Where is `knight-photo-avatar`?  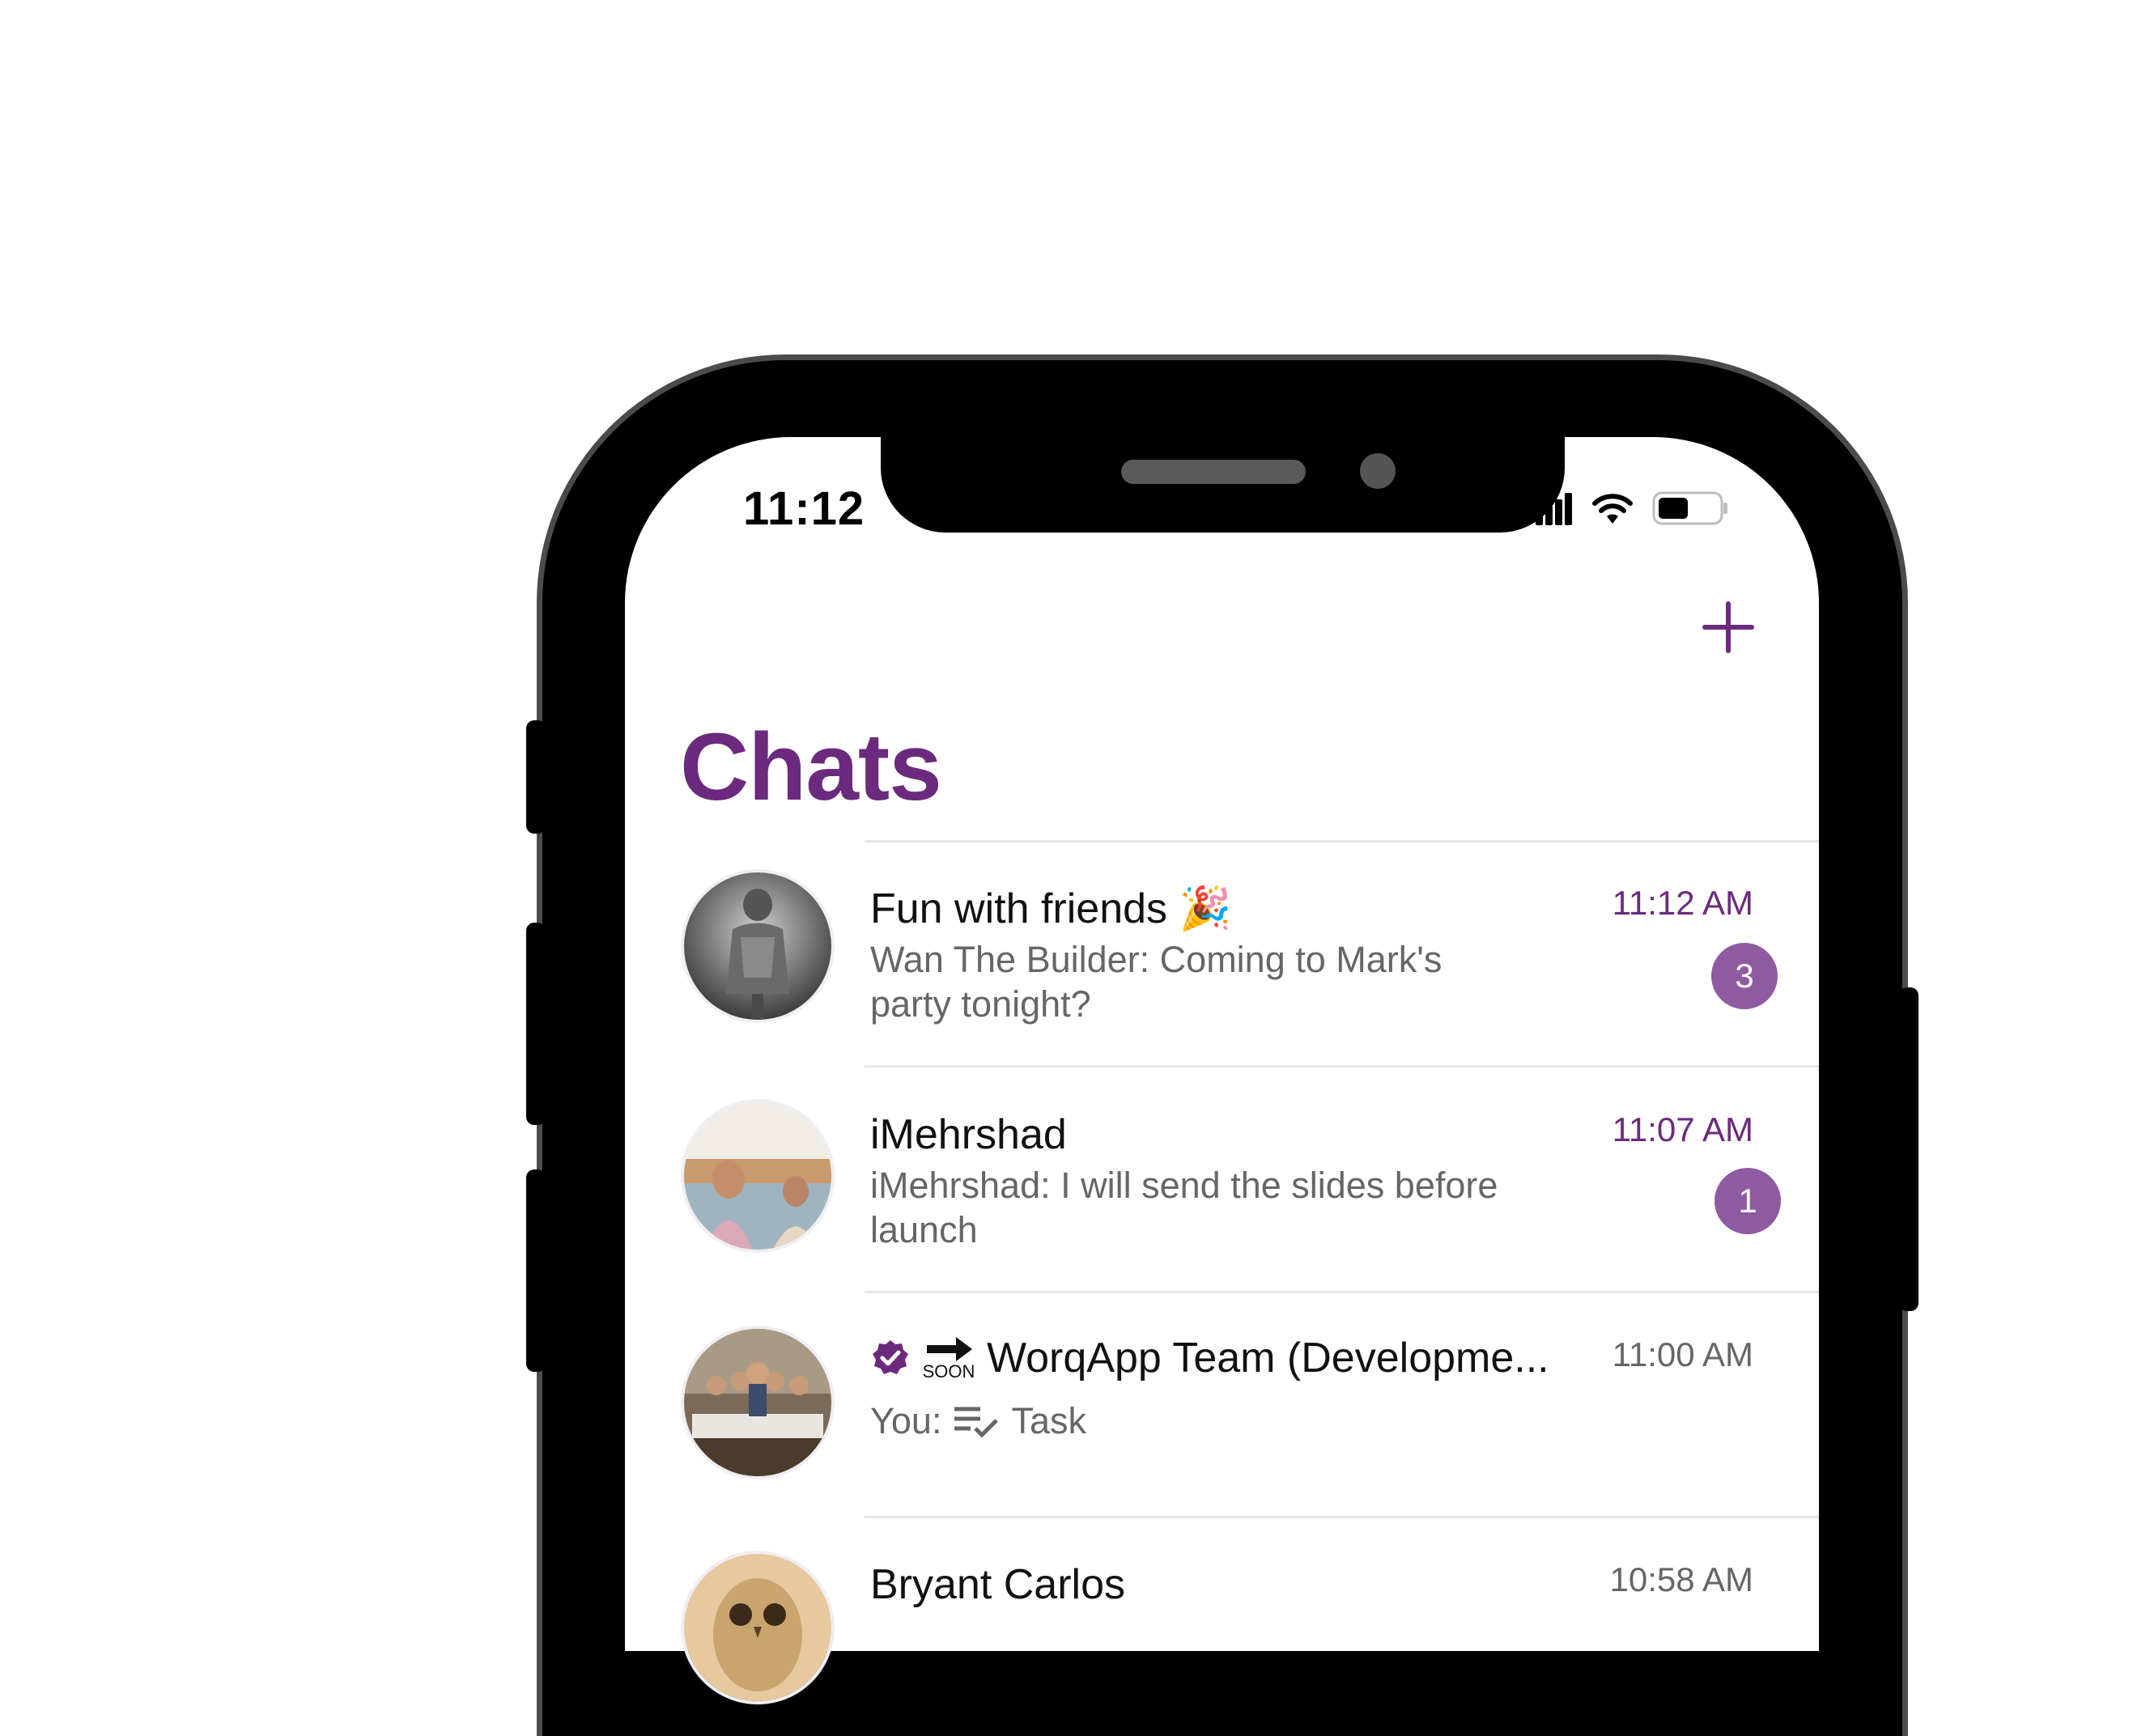
knight-photo-avatar is located at coordinates (757, 946).